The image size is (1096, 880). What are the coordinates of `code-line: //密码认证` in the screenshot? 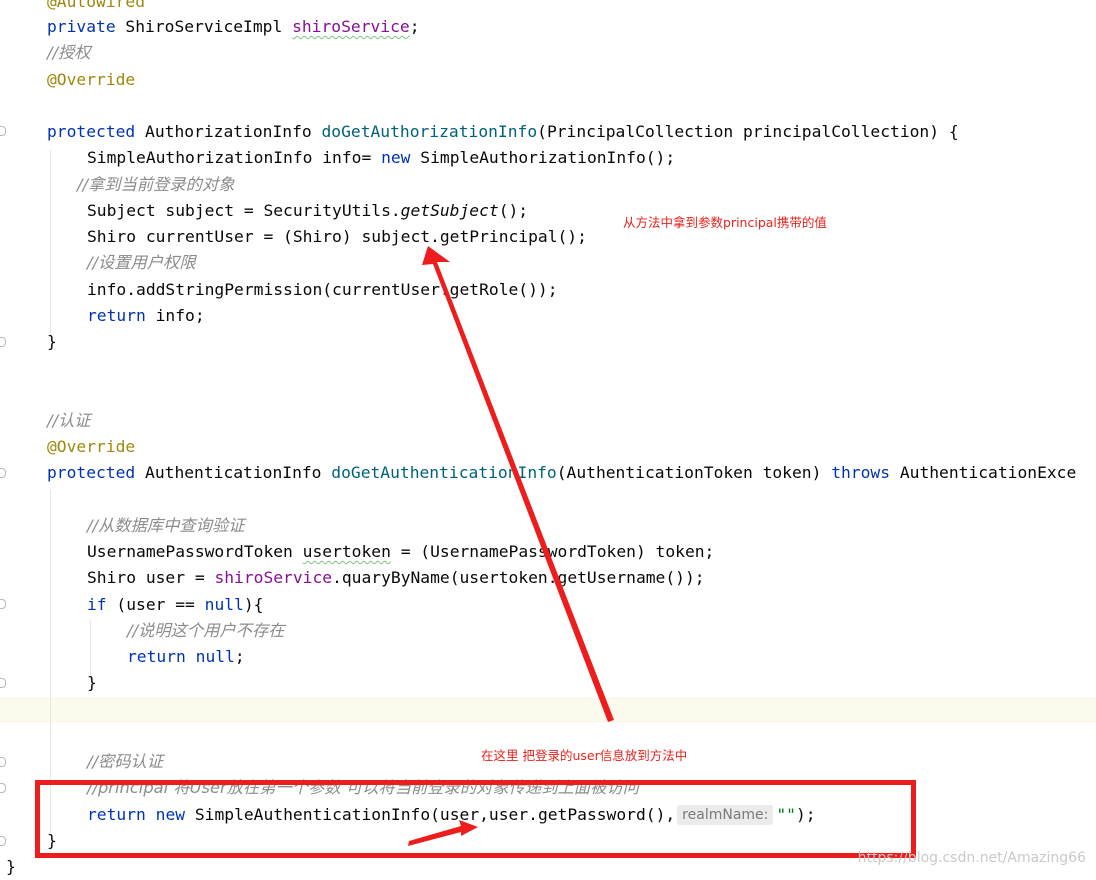 It's located at (125, 762).